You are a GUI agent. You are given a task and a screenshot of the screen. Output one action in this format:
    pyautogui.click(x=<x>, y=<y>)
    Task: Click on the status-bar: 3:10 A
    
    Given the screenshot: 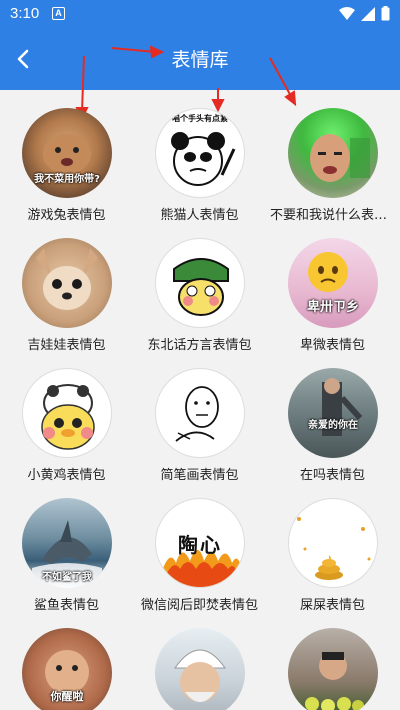 What is the action you would take?
    pyautogui.click(x=200, y=14)
    